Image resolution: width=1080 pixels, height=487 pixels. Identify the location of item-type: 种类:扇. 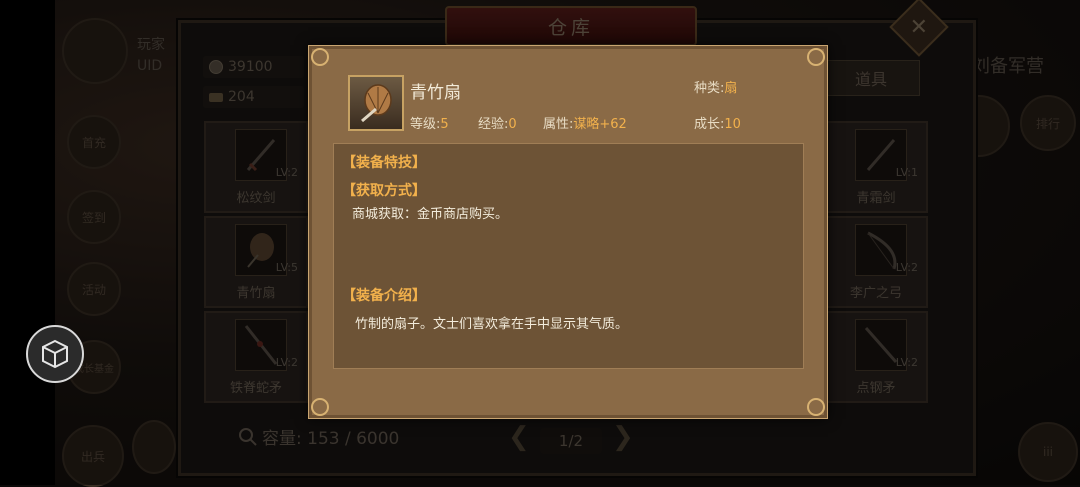
(716, 88).